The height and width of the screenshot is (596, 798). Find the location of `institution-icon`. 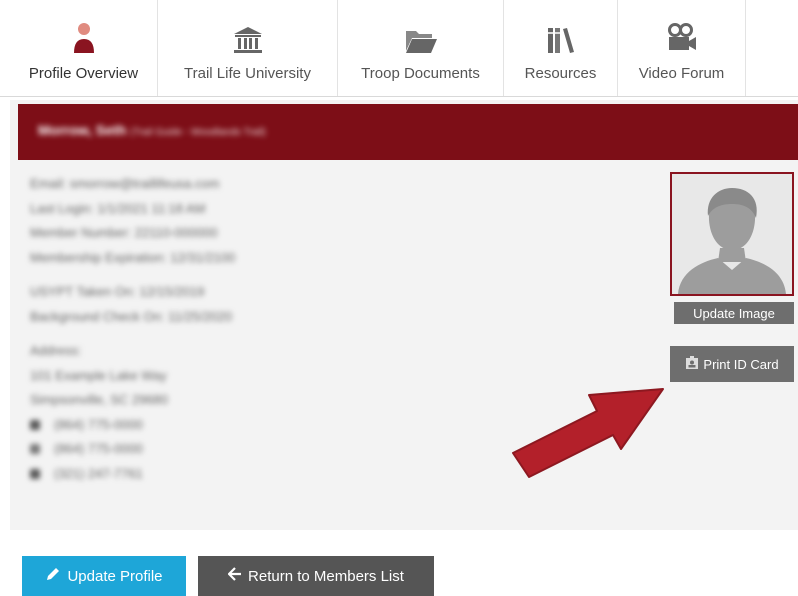

institution-icon is located at coordinates (248, 38).